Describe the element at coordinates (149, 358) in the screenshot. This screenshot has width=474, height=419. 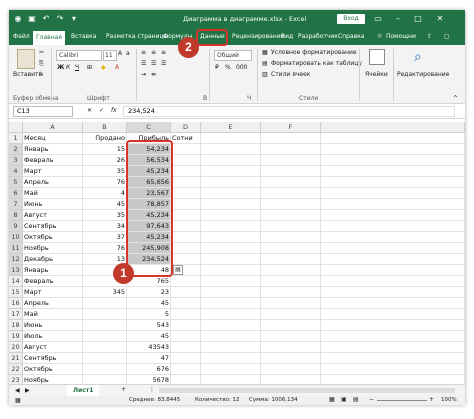
I see `table-cell: 47` at that location.